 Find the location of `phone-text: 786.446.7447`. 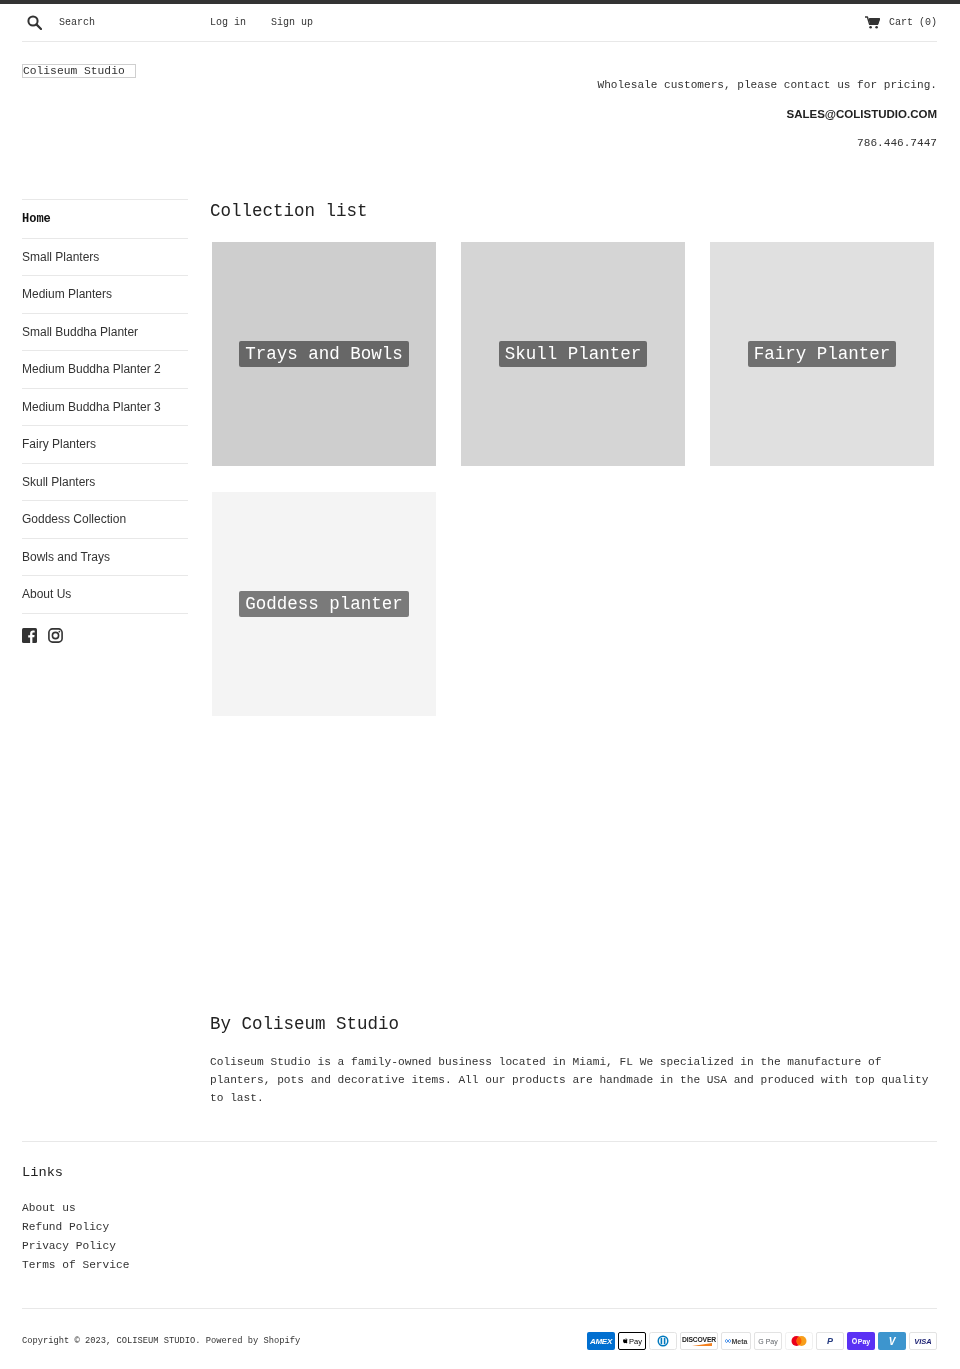

phone-text: 786.446.7447 is located at coordinates (897, 143).